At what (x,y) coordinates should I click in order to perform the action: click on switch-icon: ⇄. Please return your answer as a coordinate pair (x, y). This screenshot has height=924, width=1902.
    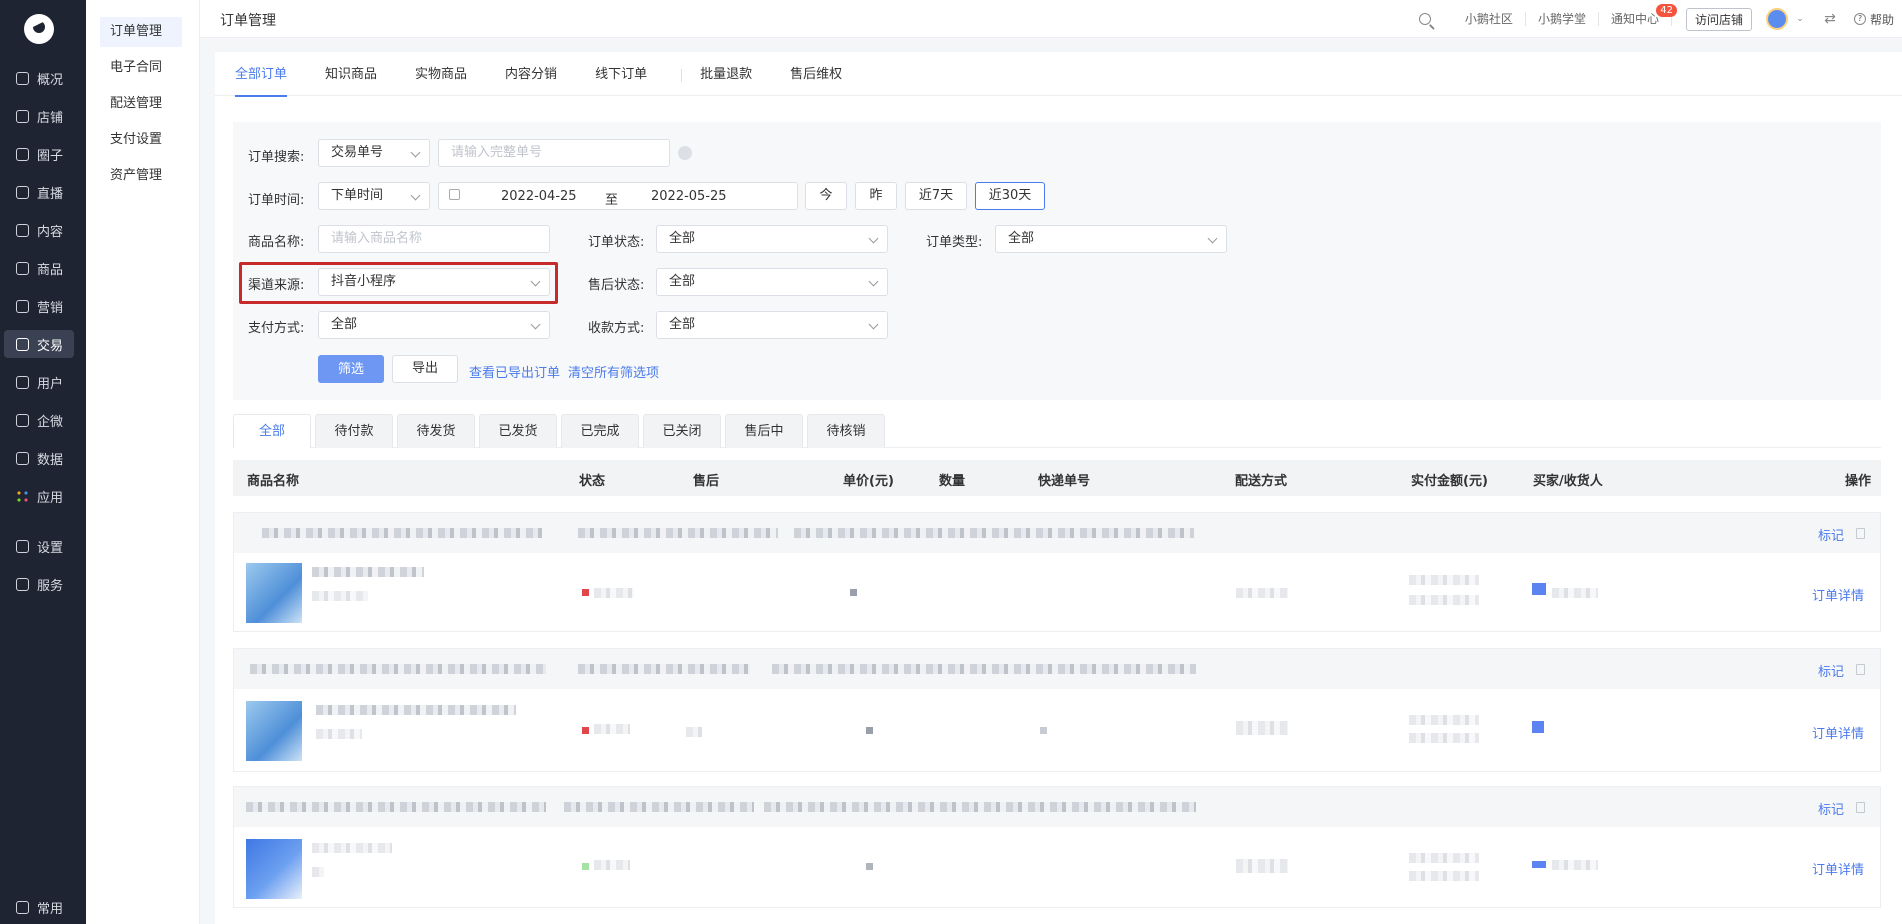
    Looking at the image, I should click on (1830, 19).